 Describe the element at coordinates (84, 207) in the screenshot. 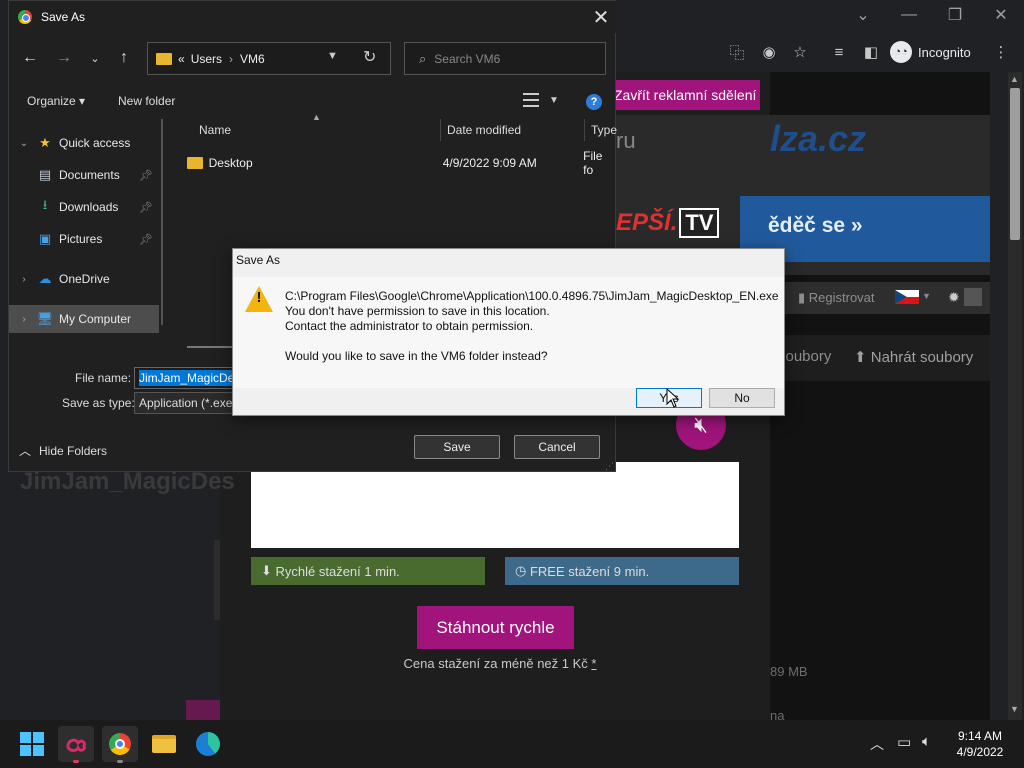

I see `nav-downloads: ⭳ Downloads 📌︎` at that location.